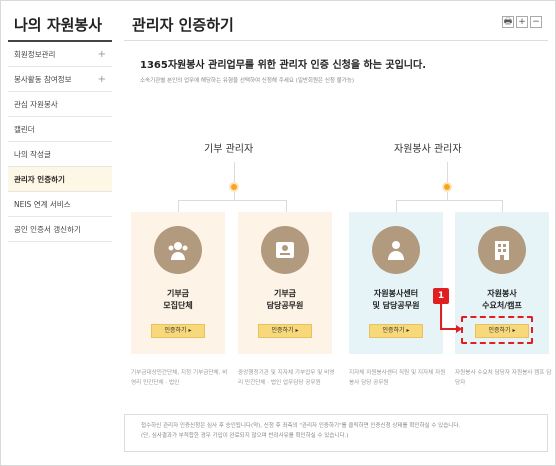 The height and width of the screenshot is (466, 556). I want to click on toolbar: 🖶 + −, so click(522, 22).